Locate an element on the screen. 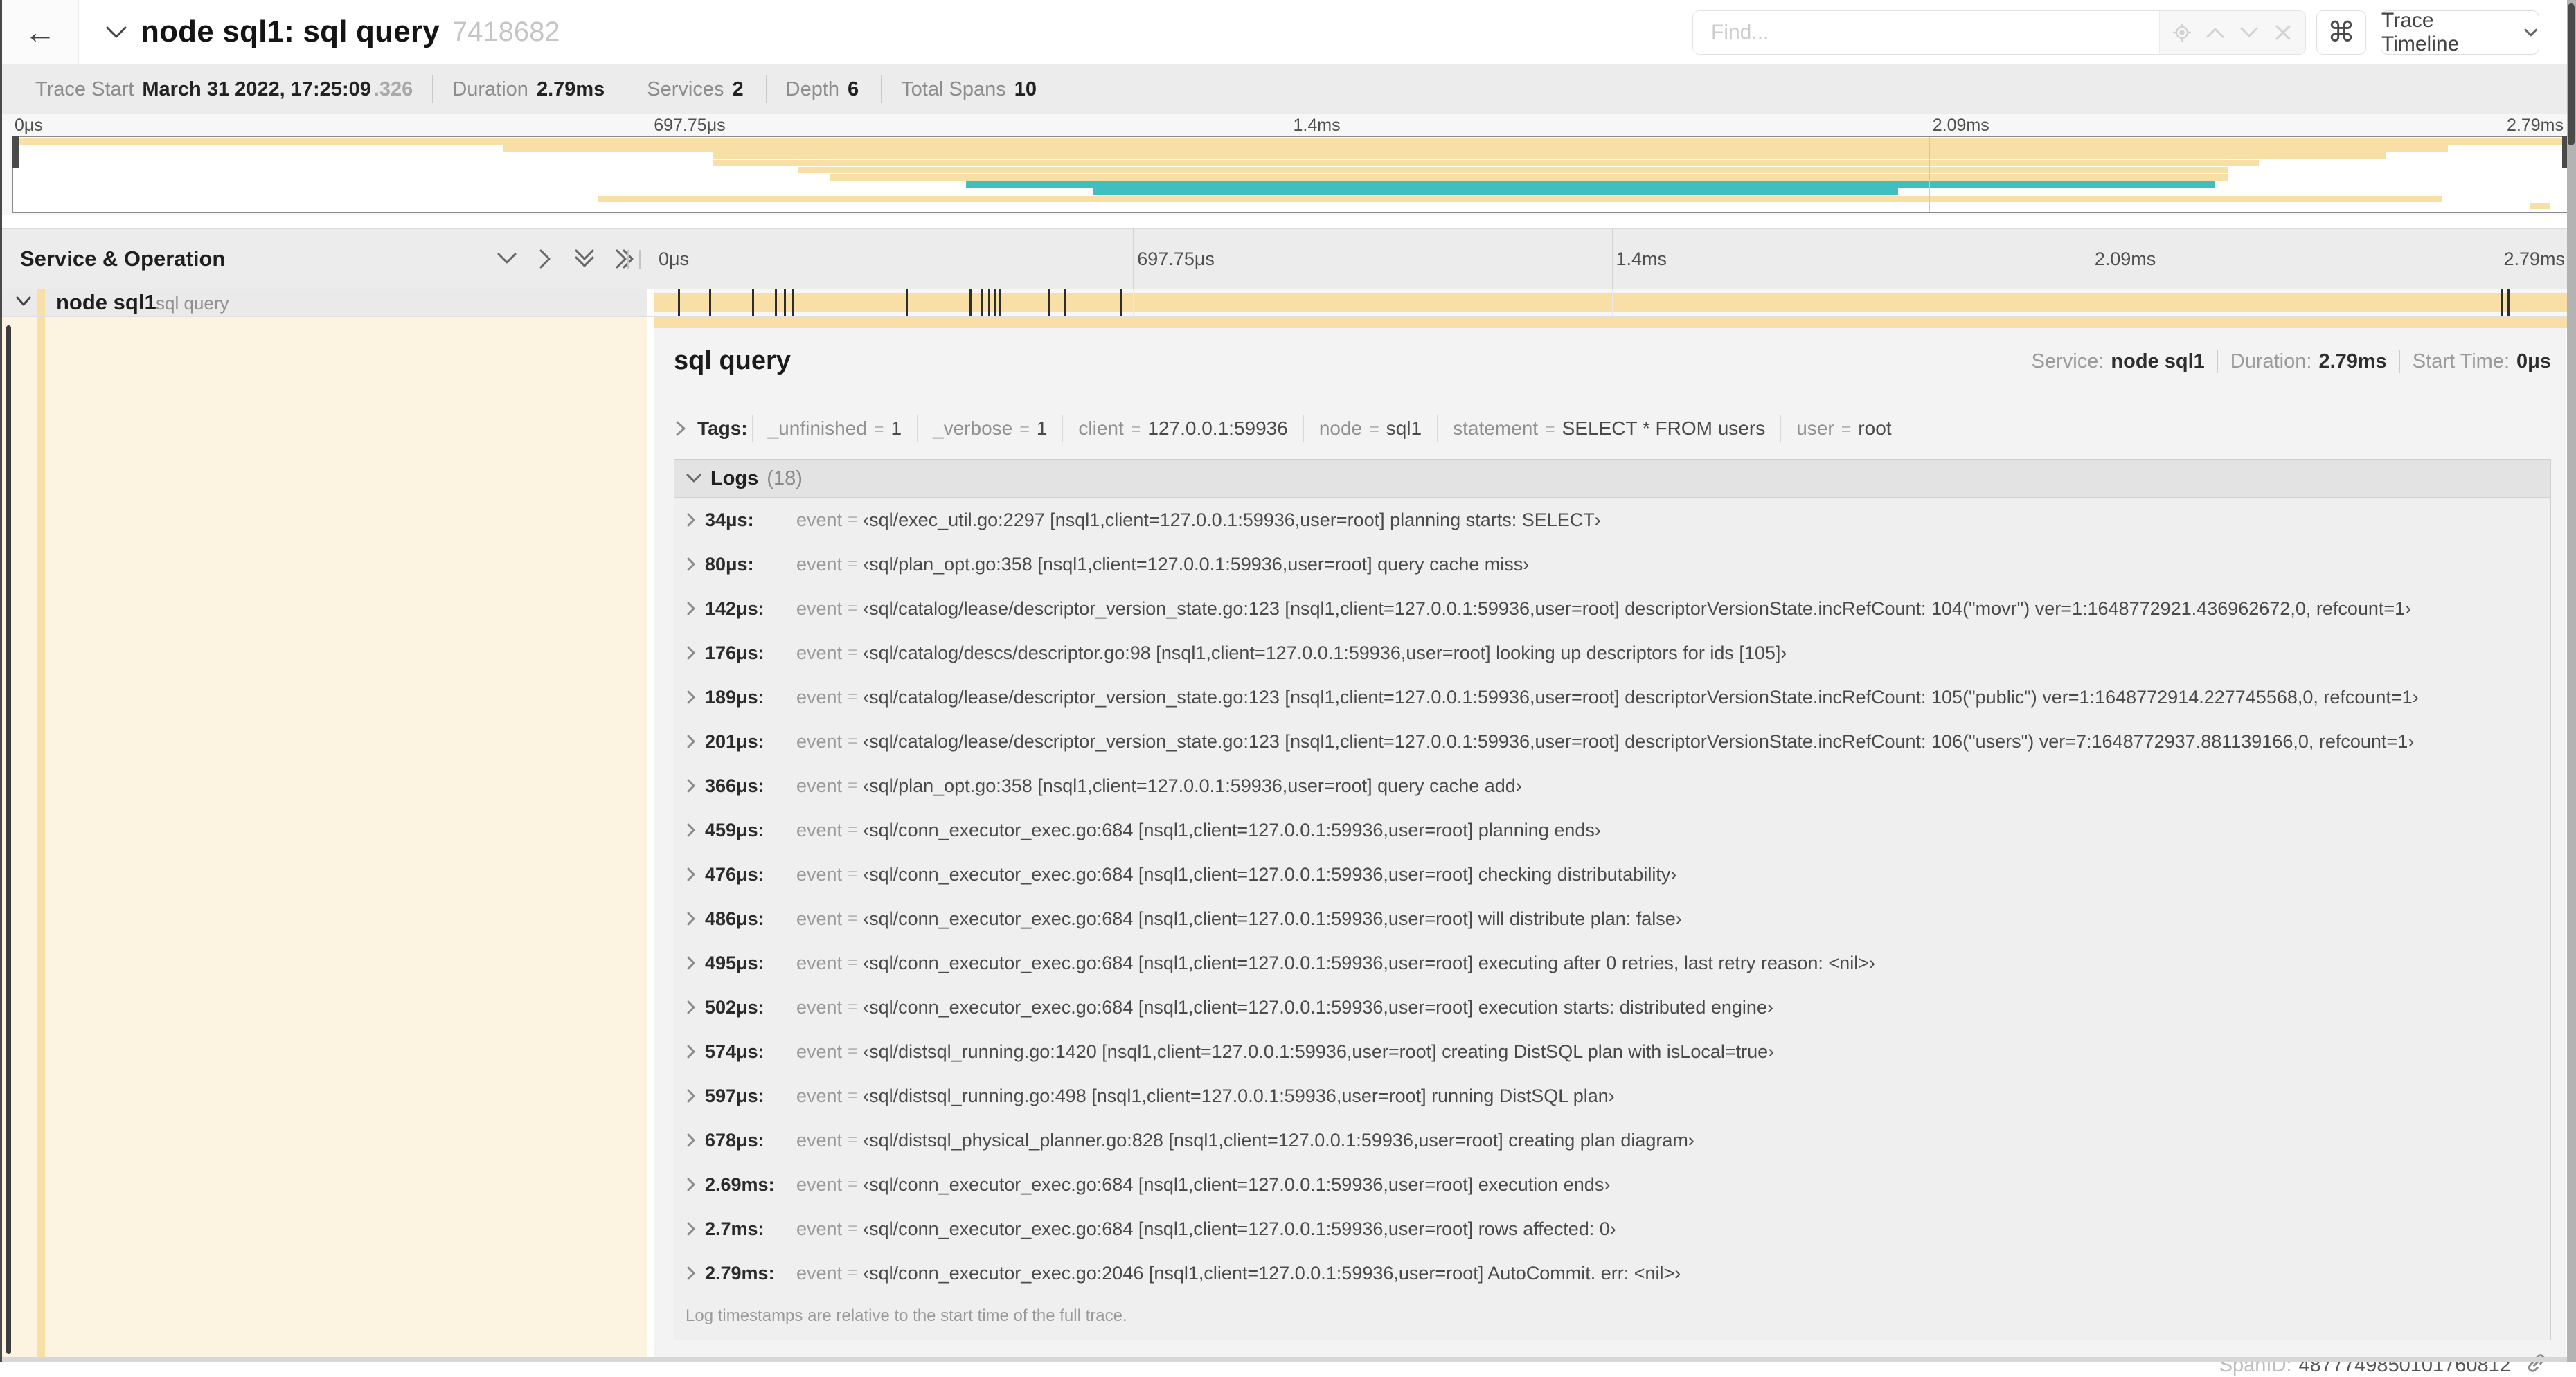 Image resolution: width=2576 pixels, height=1377 pixels. tag-value: sql1 is located at coordinates (1404, 428).